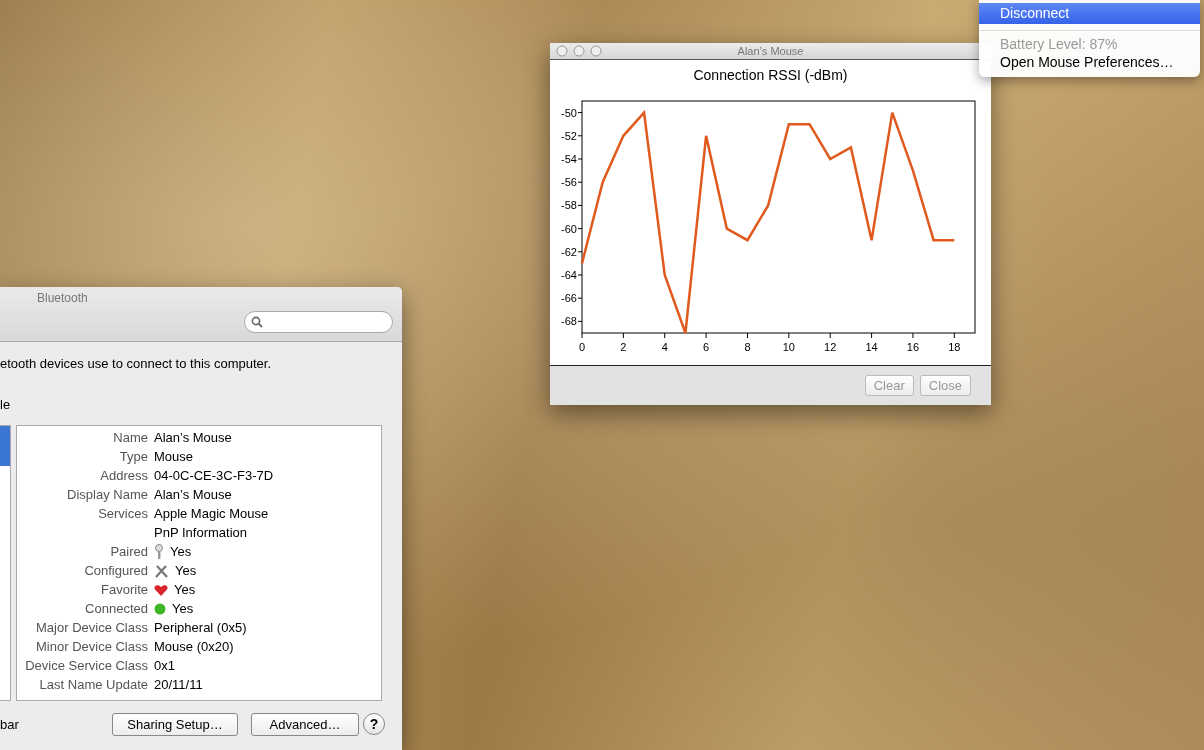 The height and width of the screenshot is (750, 1204). I want to click on window-title: Alan’s Mouse, so click(770, 51).